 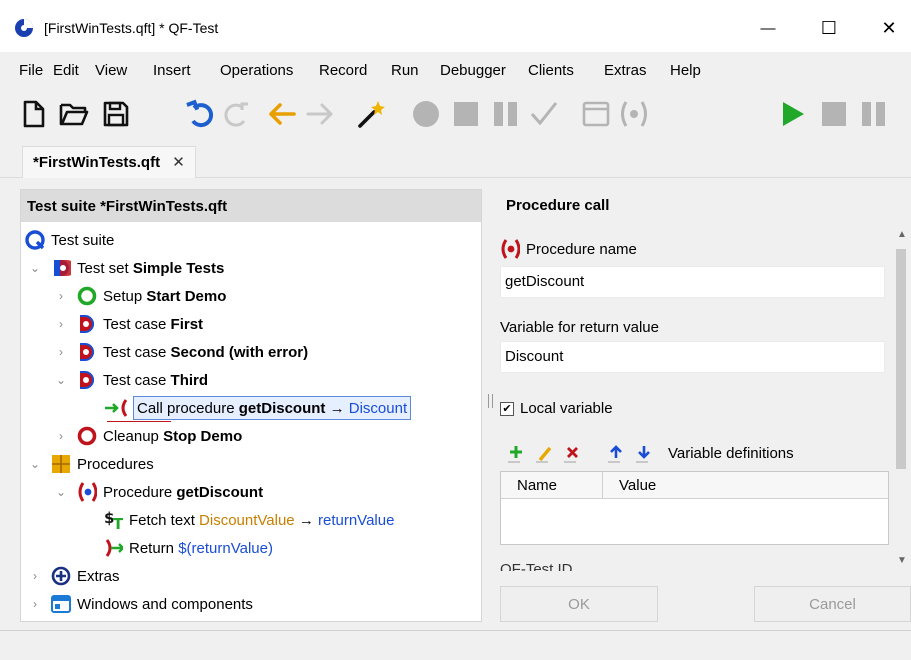 I want to click on tree-node-call-procedure: Call procedure getDiscount → Discount, so click(x=257, y=408).